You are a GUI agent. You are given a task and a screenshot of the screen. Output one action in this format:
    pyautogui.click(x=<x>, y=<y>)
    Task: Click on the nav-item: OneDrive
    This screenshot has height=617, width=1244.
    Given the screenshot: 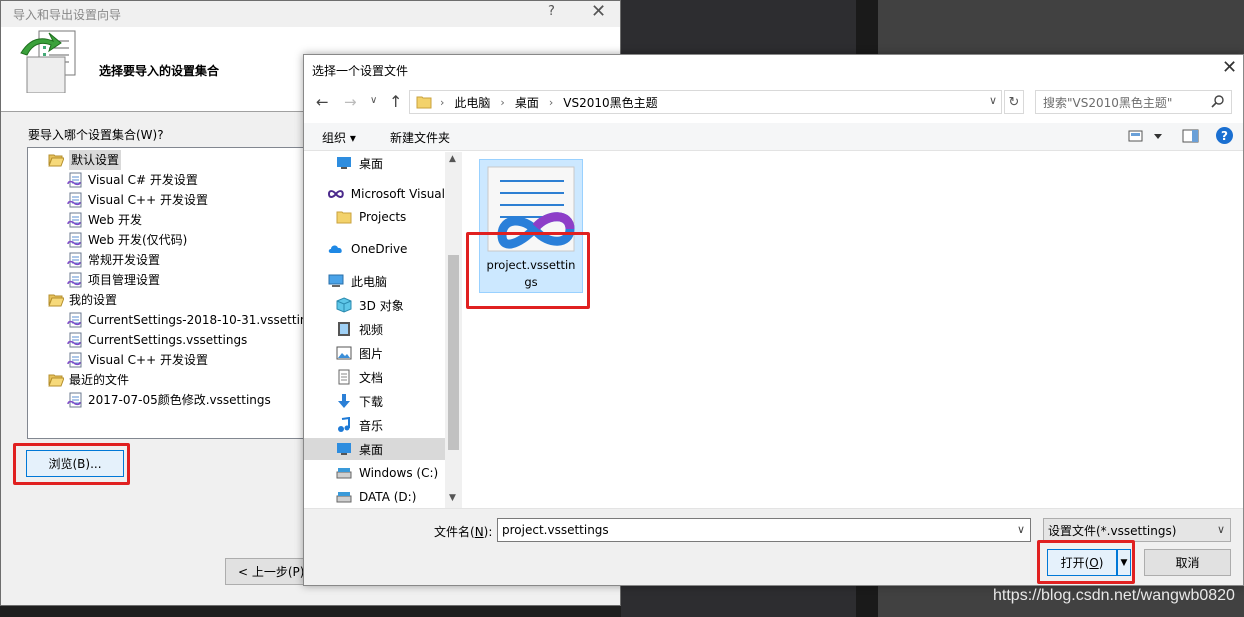 What is the action you would take?
    pyautogui.click(x=374, y=249)
    